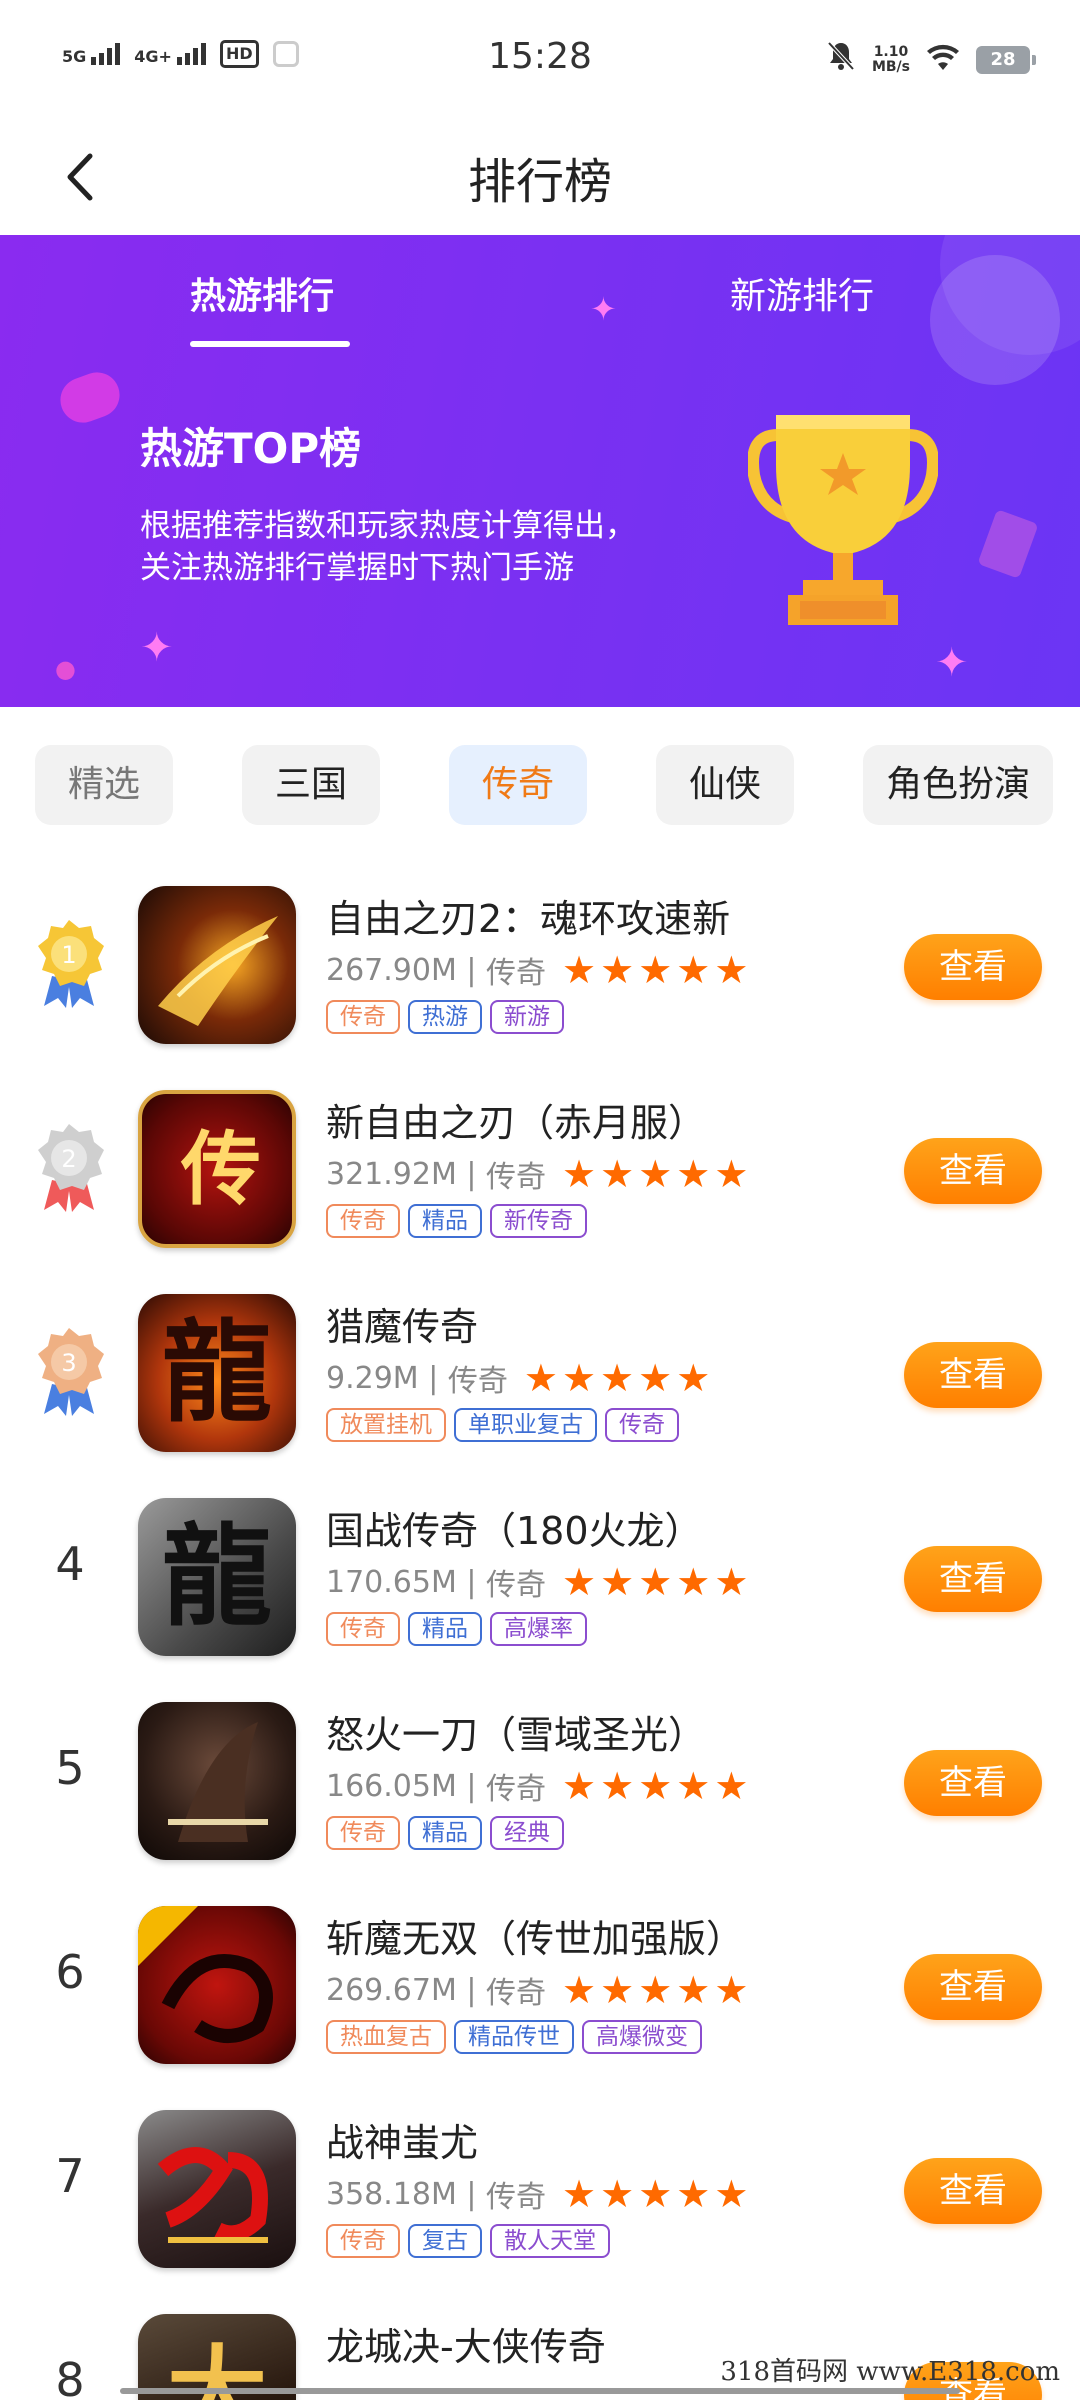 This screenshot has width=1080, height=2400. I want to click on game-tags: 传奇 精品 经典, so click(445, 1833).